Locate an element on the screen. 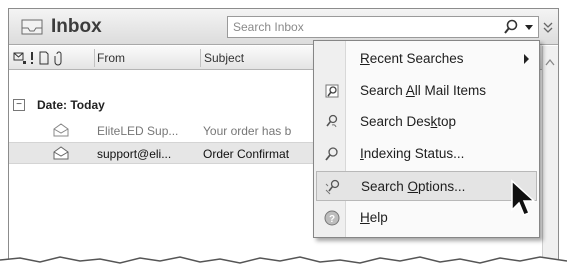 The height and width of the screenshot is (279, 567). menu-item-help: ? Help is located at coordinates (426, 218).